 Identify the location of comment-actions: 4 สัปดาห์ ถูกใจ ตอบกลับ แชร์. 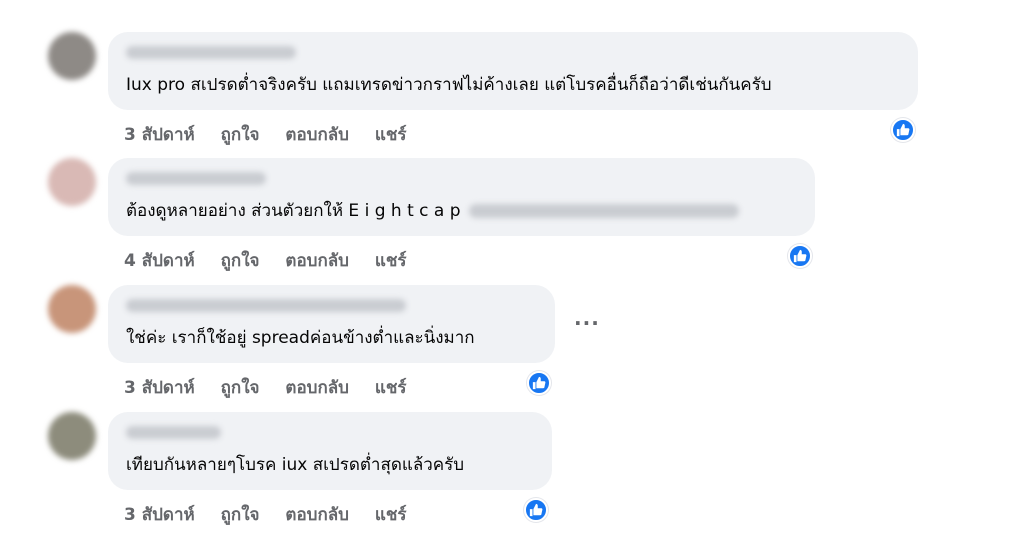
(275, 260).